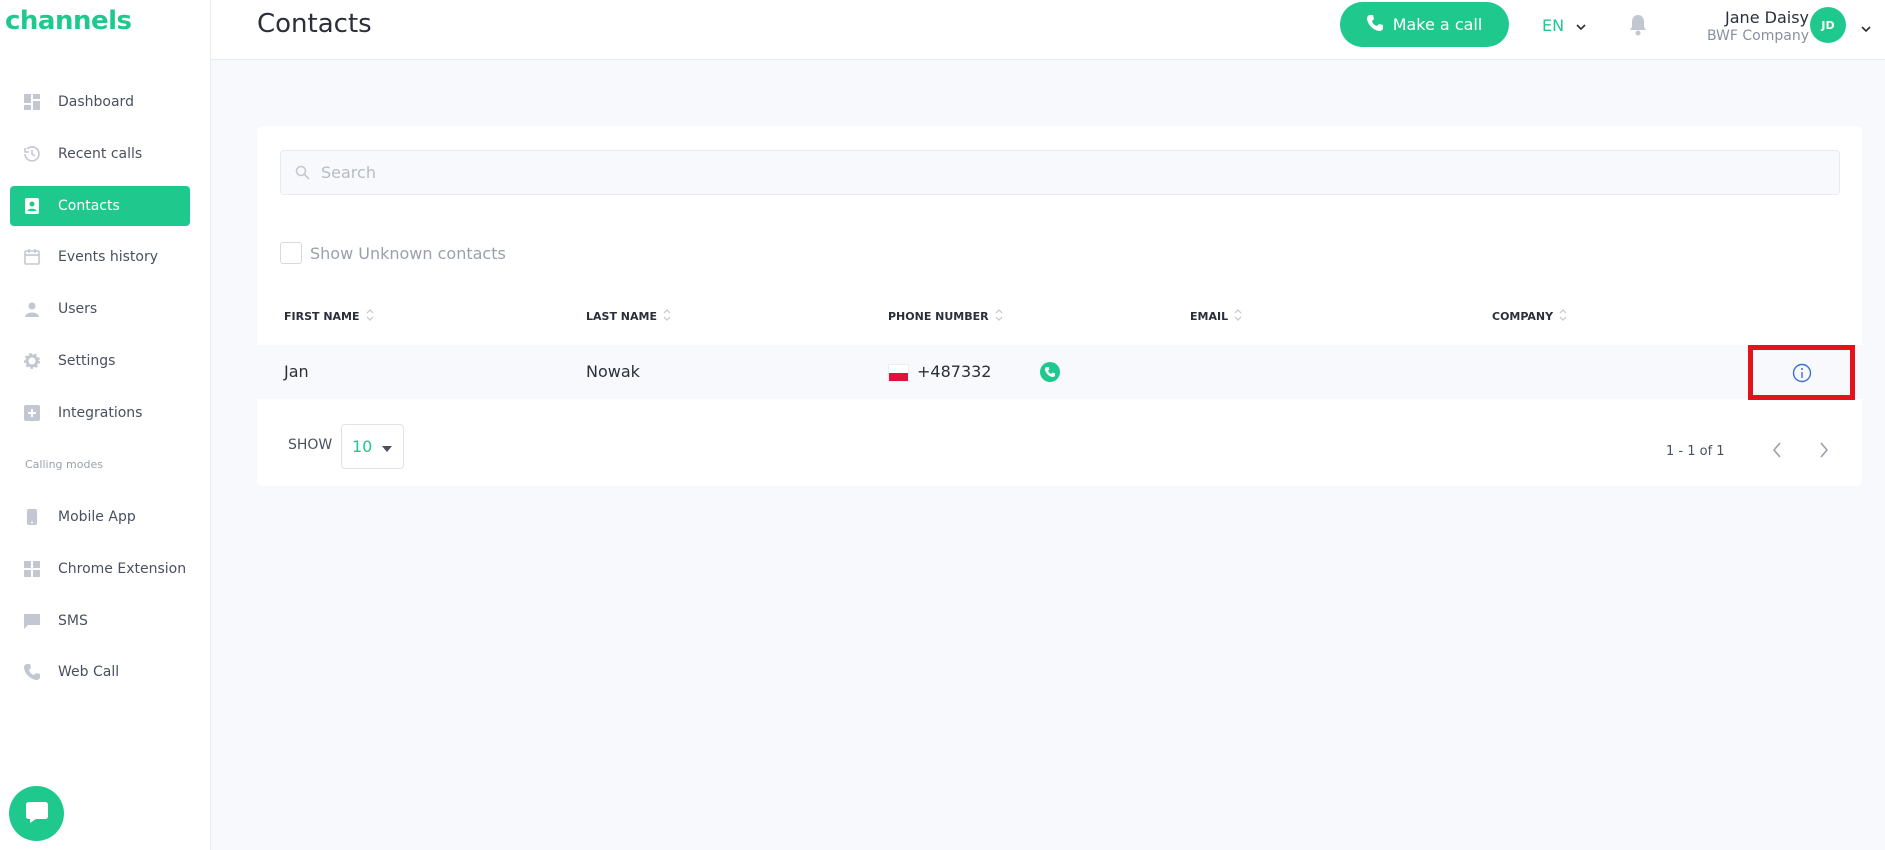 The image size is (1885, 850). Describe the element at coordinates (1695, 451) in the screenshot. I see `pagination-range: 1 - 1 of 1` at that location.